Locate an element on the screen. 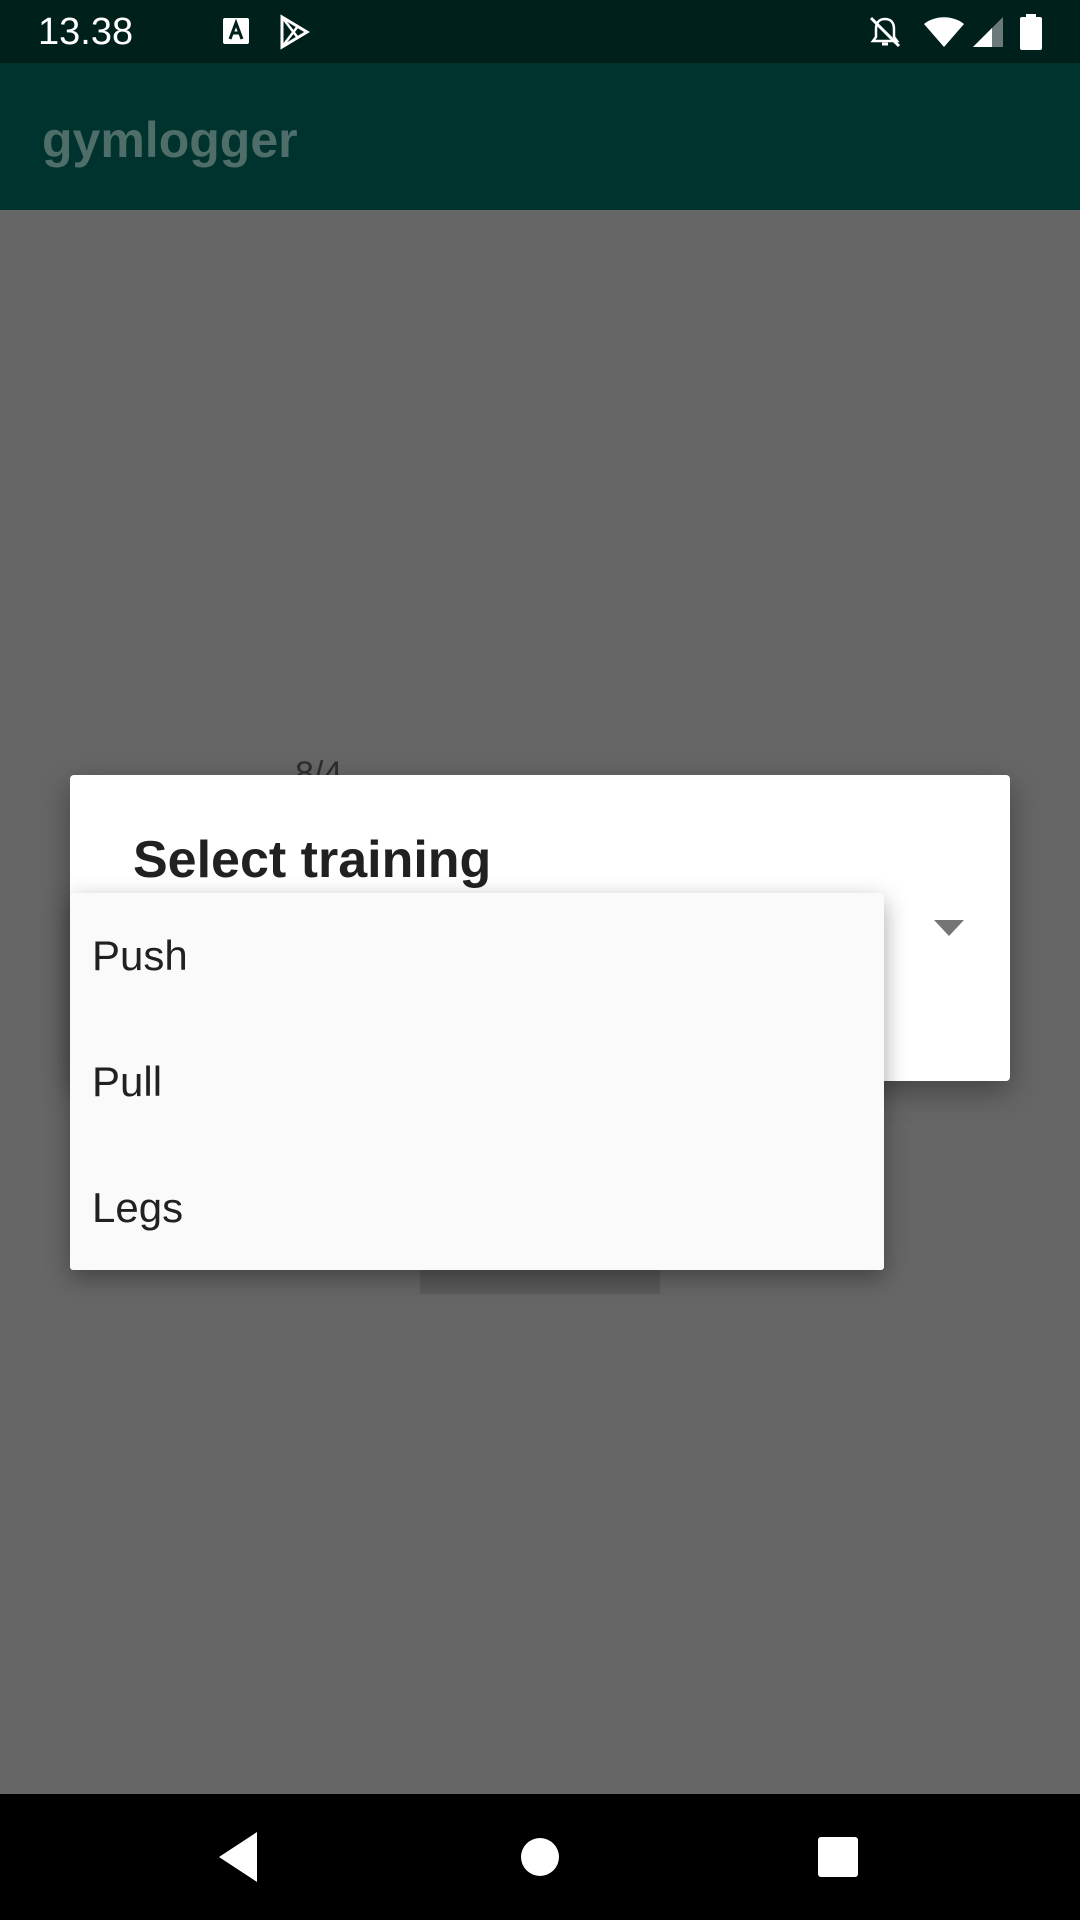  dropdown-item-legs: Legs is located at coordinates (477, 1208).